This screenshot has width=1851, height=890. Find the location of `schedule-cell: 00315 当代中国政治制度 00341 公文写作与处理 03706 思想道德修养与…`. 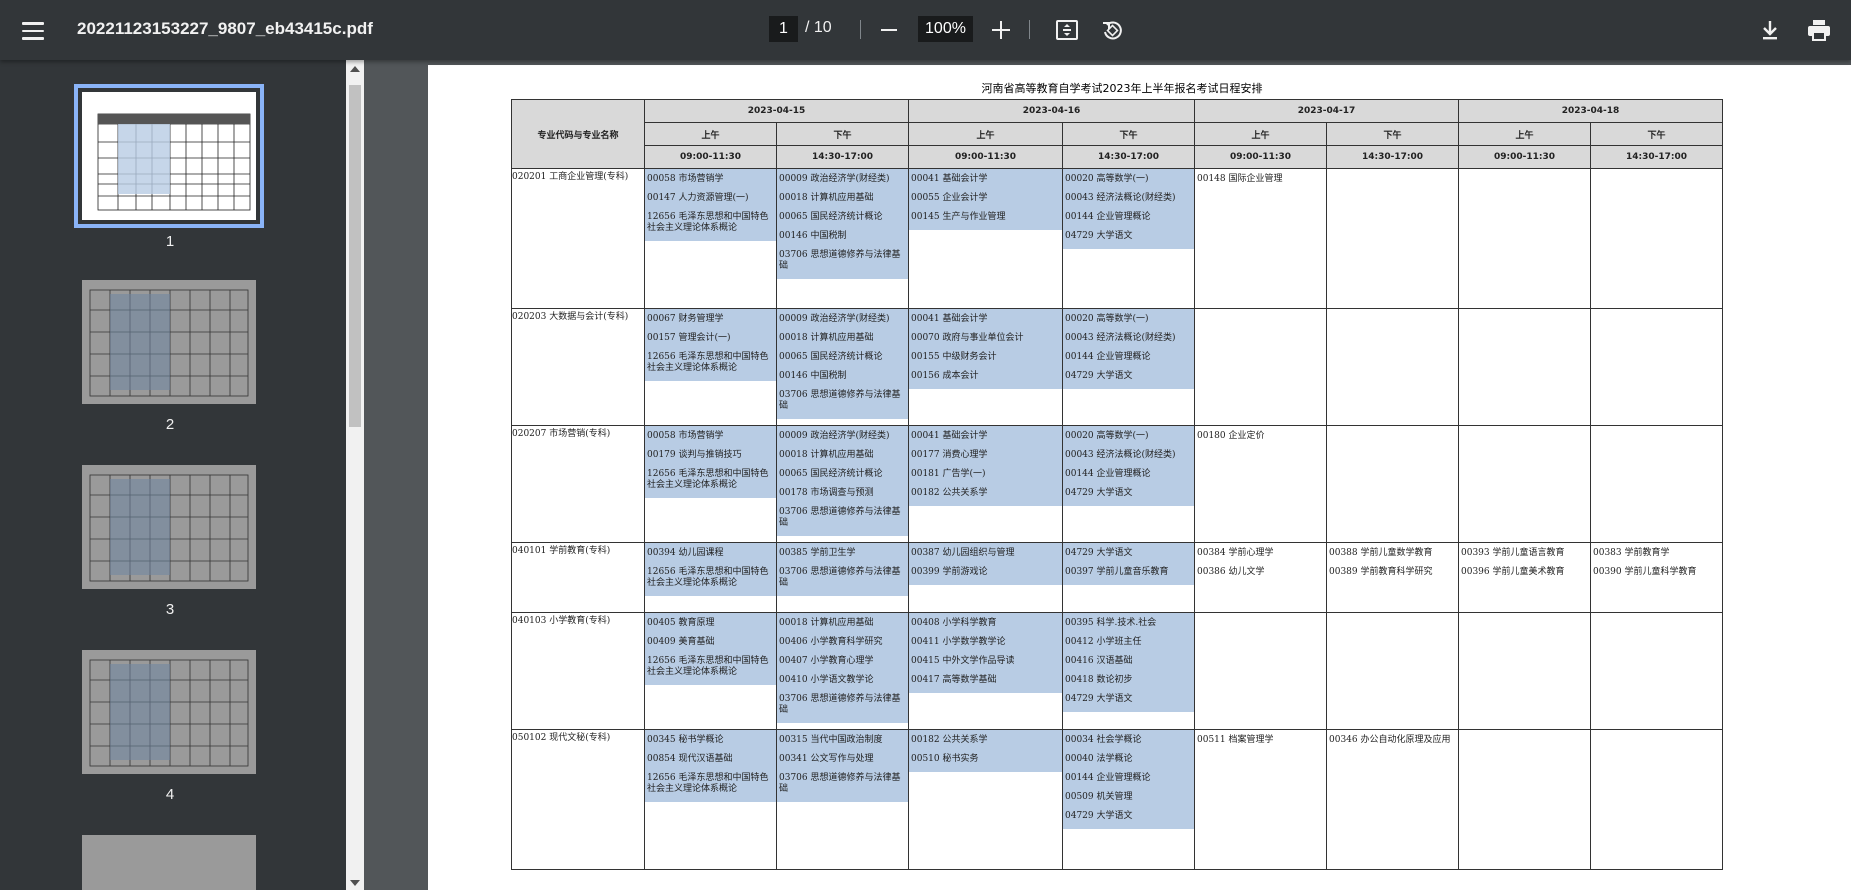

schedule-cell: 00315 当代中国政治制度 00341 公文写作与处理 03706 思想道德修养与… is located at coordinates (842, 799).